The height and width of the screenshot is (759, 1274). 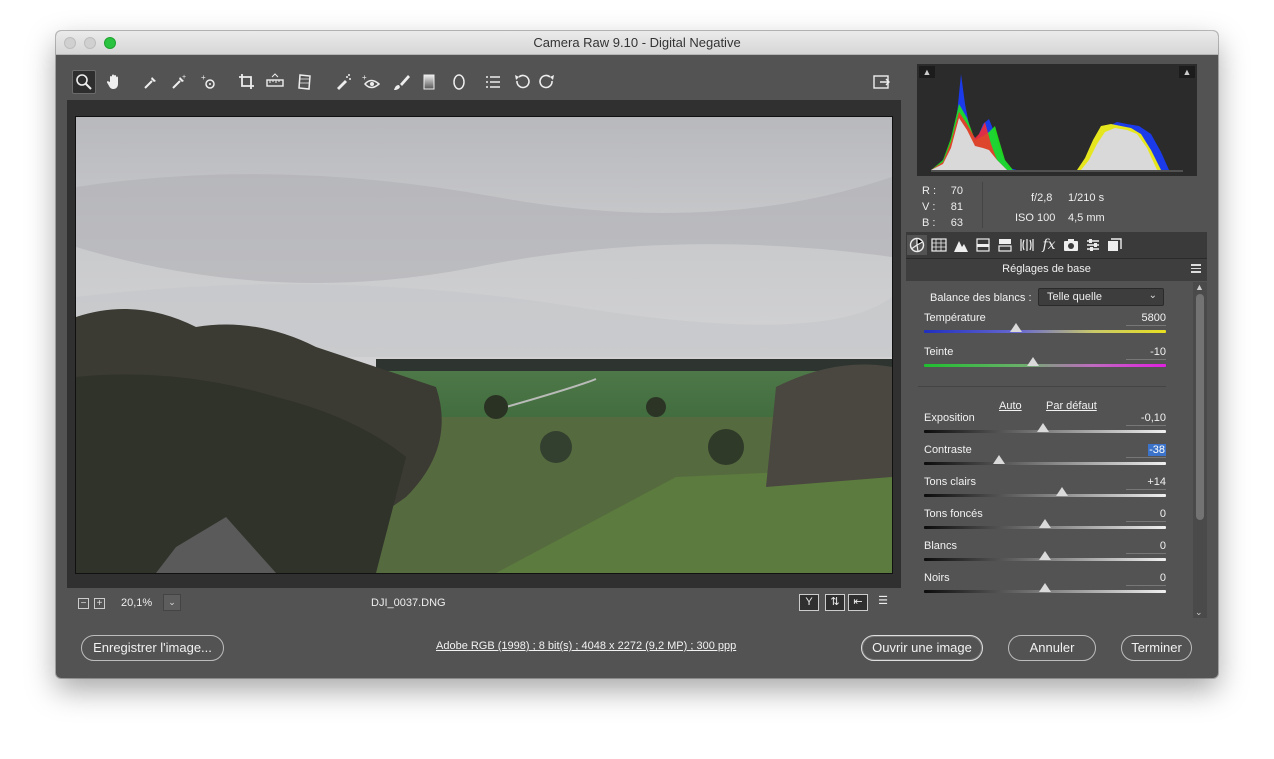 What do you see at coordinates (1045, 365) in the screenshot?
I see `slider-track-tint` at bounding box center [1045, 365].